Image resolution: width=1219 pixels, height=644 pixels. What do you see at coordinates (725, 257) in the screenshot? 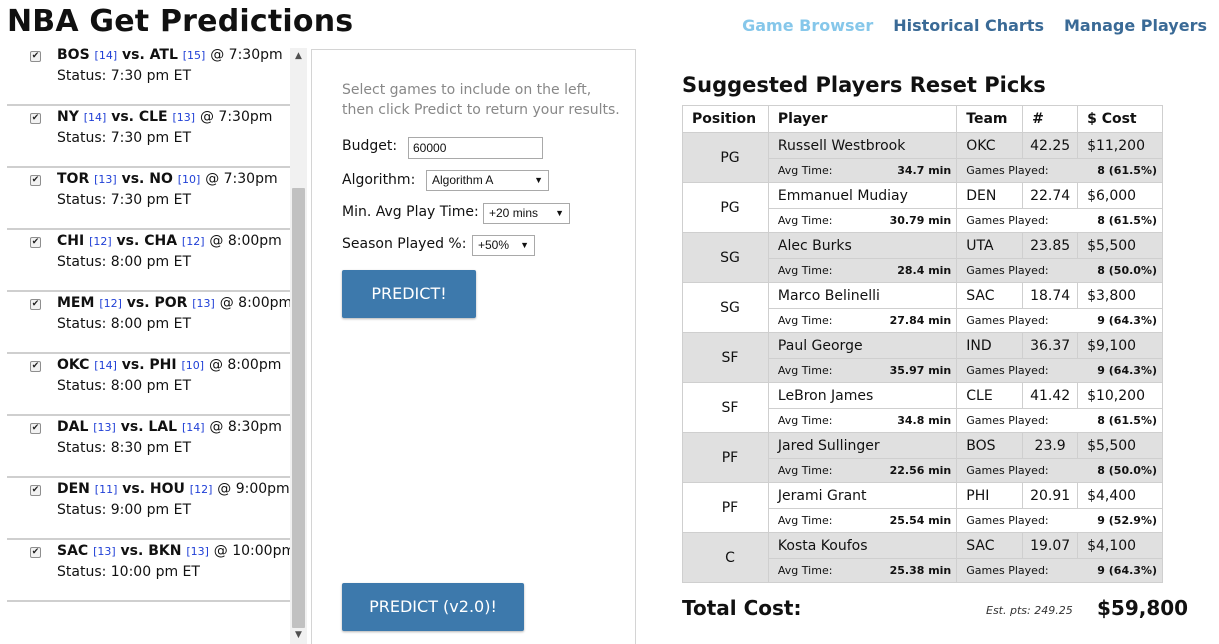
I see `position-cell: SG` at bounding box center [725, 257].